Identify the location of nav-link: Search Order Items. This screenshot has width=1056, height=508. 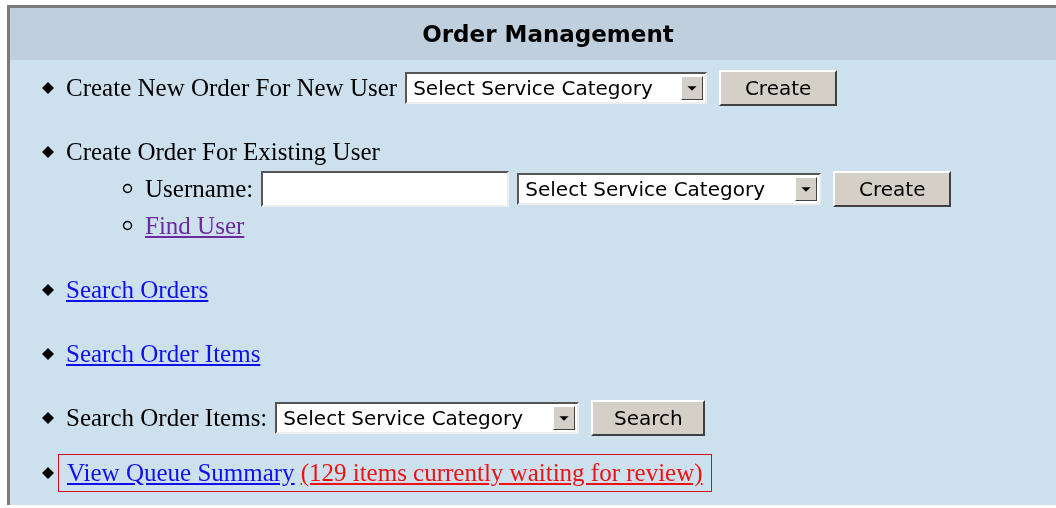
(163, 354).